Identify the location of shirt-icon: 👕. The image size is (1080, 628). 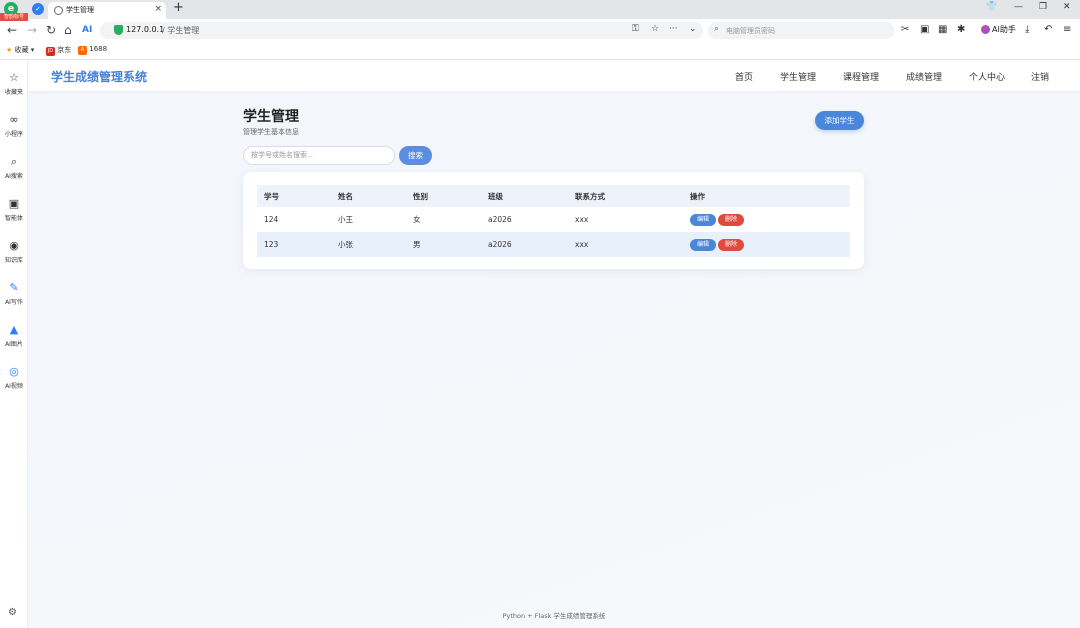
(991, 7).